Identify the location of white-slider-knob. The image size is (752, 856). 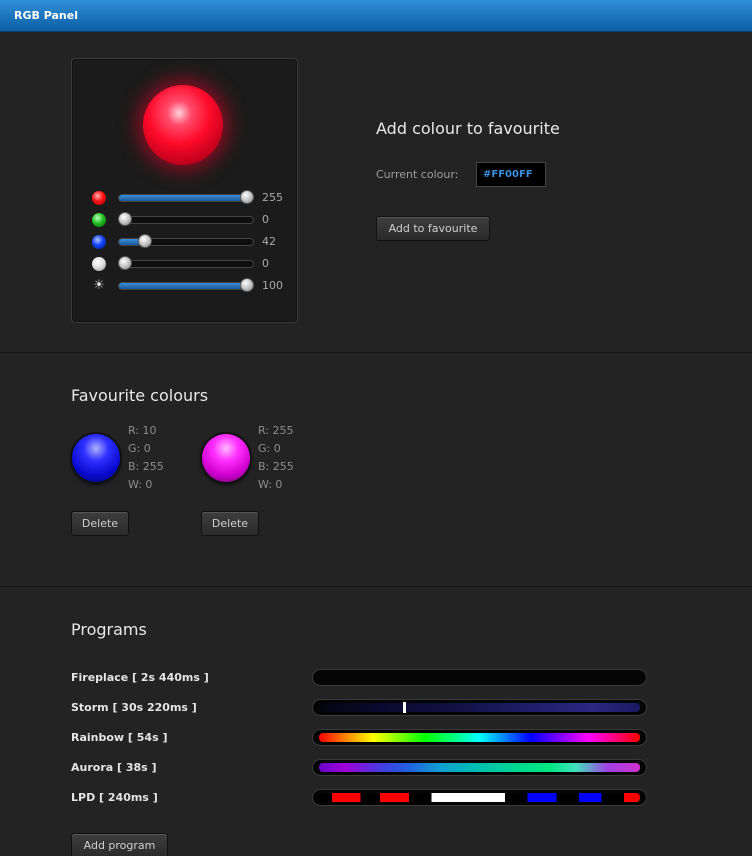
(125, 263).